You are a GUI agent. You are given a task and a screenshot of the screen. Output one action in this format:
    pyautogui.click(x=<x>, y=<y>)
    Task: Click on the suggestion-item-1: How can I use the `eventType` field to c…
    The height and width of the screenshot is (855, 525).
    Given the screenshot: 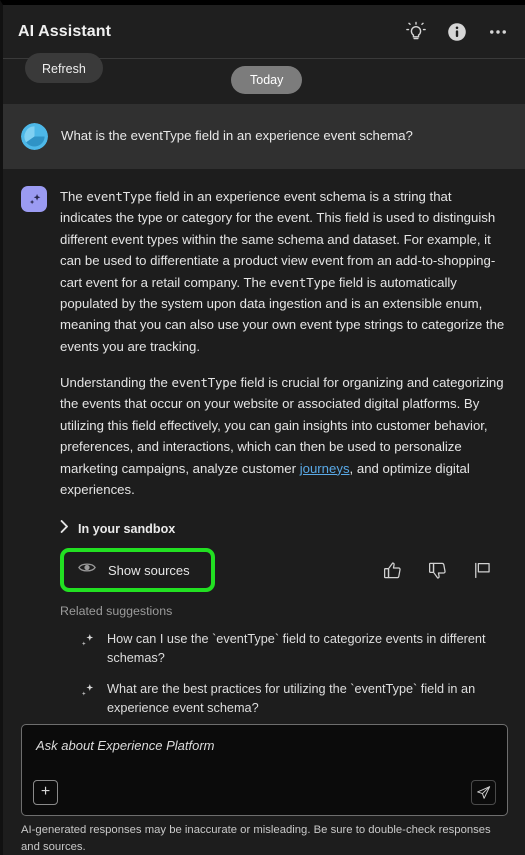 What is the action you would take?
    pyautogui.click(x=282, y=648)
    